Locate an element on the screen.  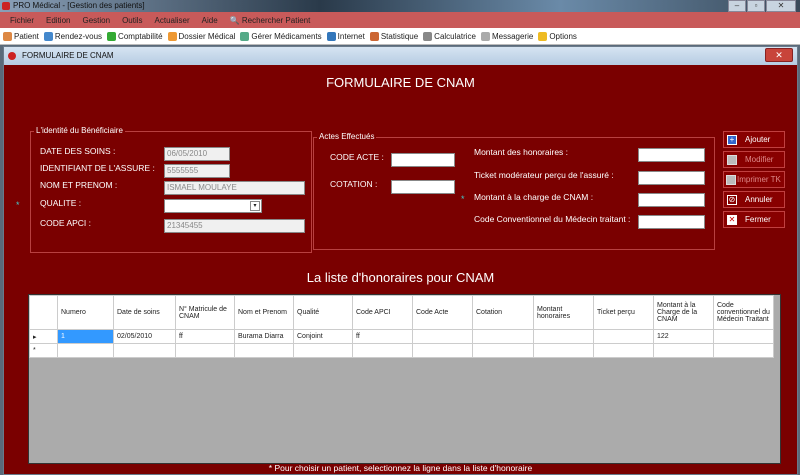
toolbar-internet: Internet is located at coordinates (345, 36).